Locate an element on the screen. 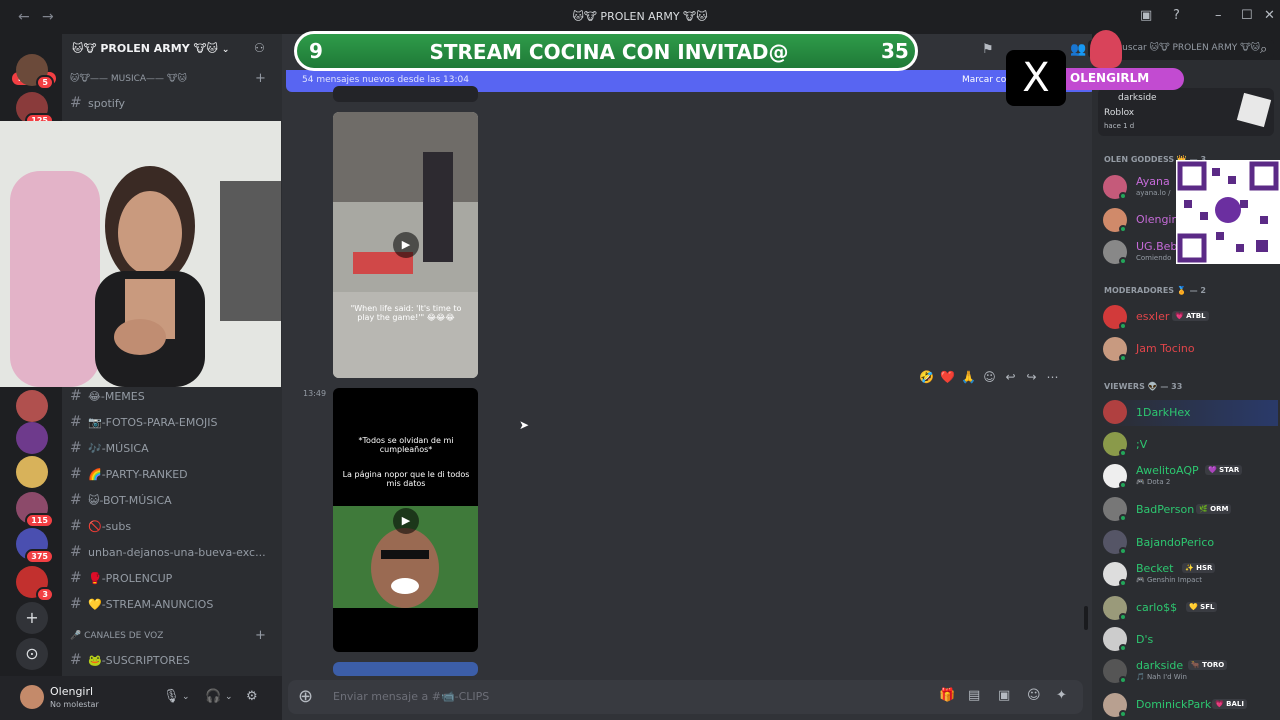 This screenshot has height=720, width=1280. member-row: darkside 🐂 TORO 🎵 Nah I'd Win is located at coordinates (1190, 672).